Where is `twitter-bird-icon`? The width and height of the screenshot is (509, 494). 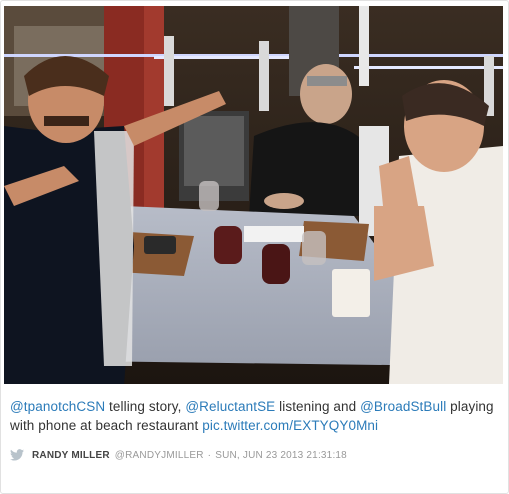 twitter-bird-icon is located at coordinates (17, 455).